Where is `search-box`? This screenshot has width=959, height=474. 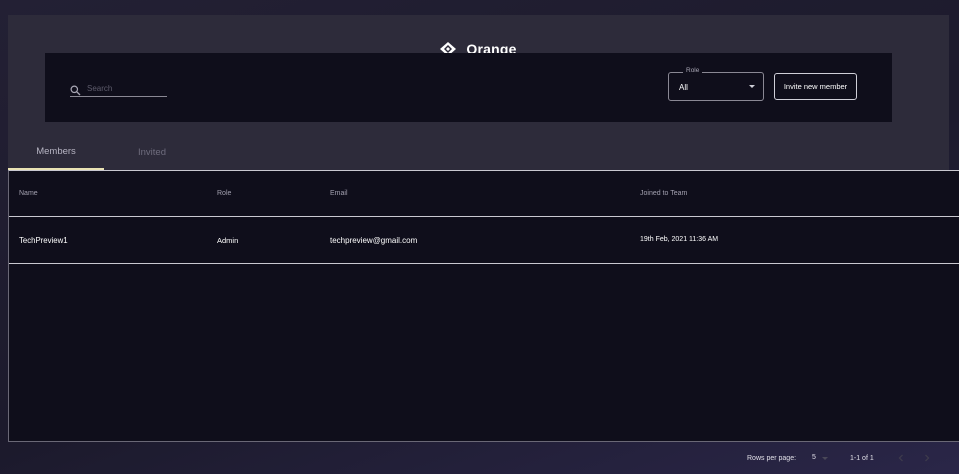 search-box is located at coordinates (118, 89).